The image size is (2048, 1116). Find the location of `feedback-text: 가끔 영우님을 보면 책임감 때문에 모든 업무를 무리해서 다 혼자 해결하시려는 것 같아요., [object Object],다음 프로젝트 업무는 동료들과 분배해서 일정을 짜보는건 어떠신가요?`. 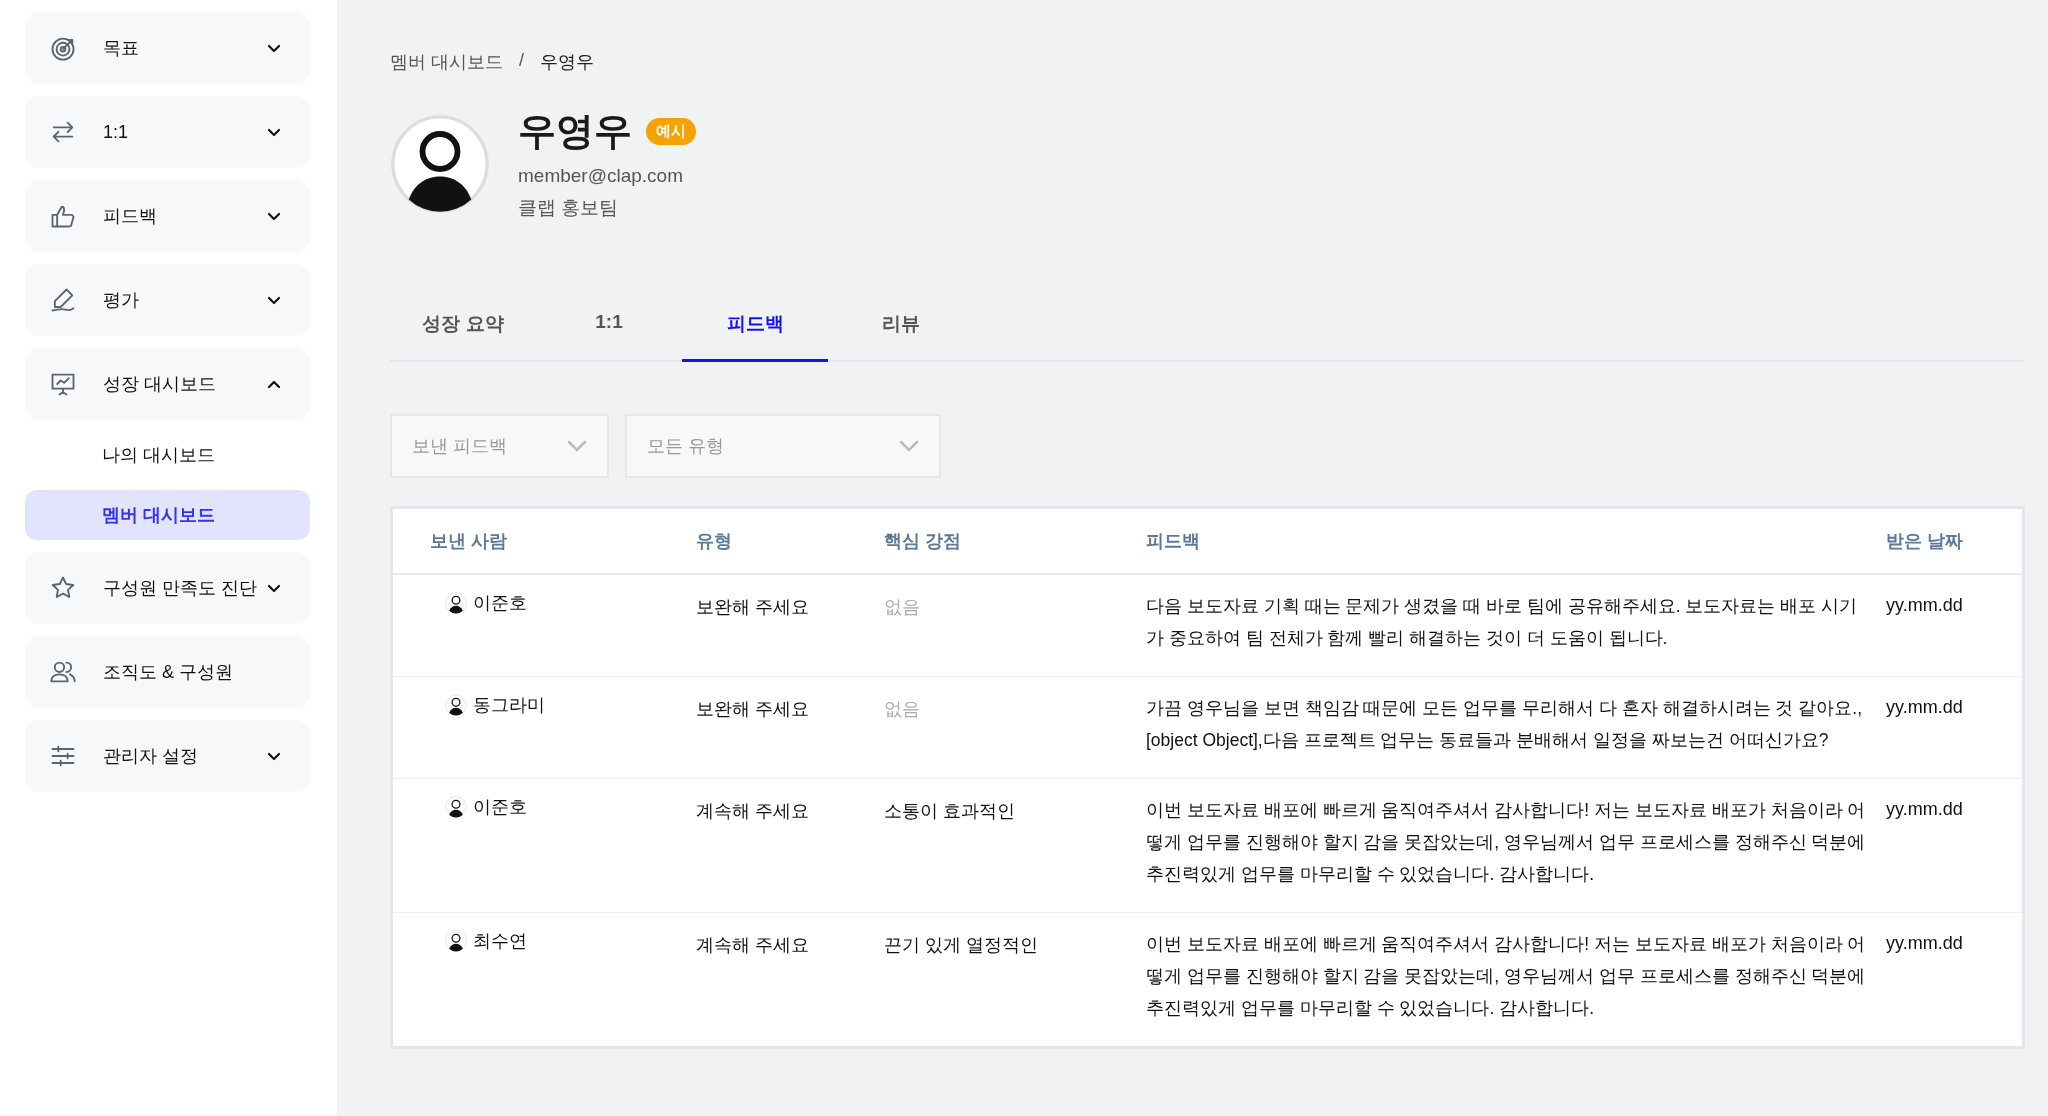

feedback-text: 가끔 영우님을 보면 책임감 때문에 모든 업무를 무리해서 다 혼자 해결하시려는 것 같아요., [object Object],다음 프로젝트 업무는 동료들과 분배해서 일정을 짜보는건 어떠신가요? is located at coordinates (1505, 724).